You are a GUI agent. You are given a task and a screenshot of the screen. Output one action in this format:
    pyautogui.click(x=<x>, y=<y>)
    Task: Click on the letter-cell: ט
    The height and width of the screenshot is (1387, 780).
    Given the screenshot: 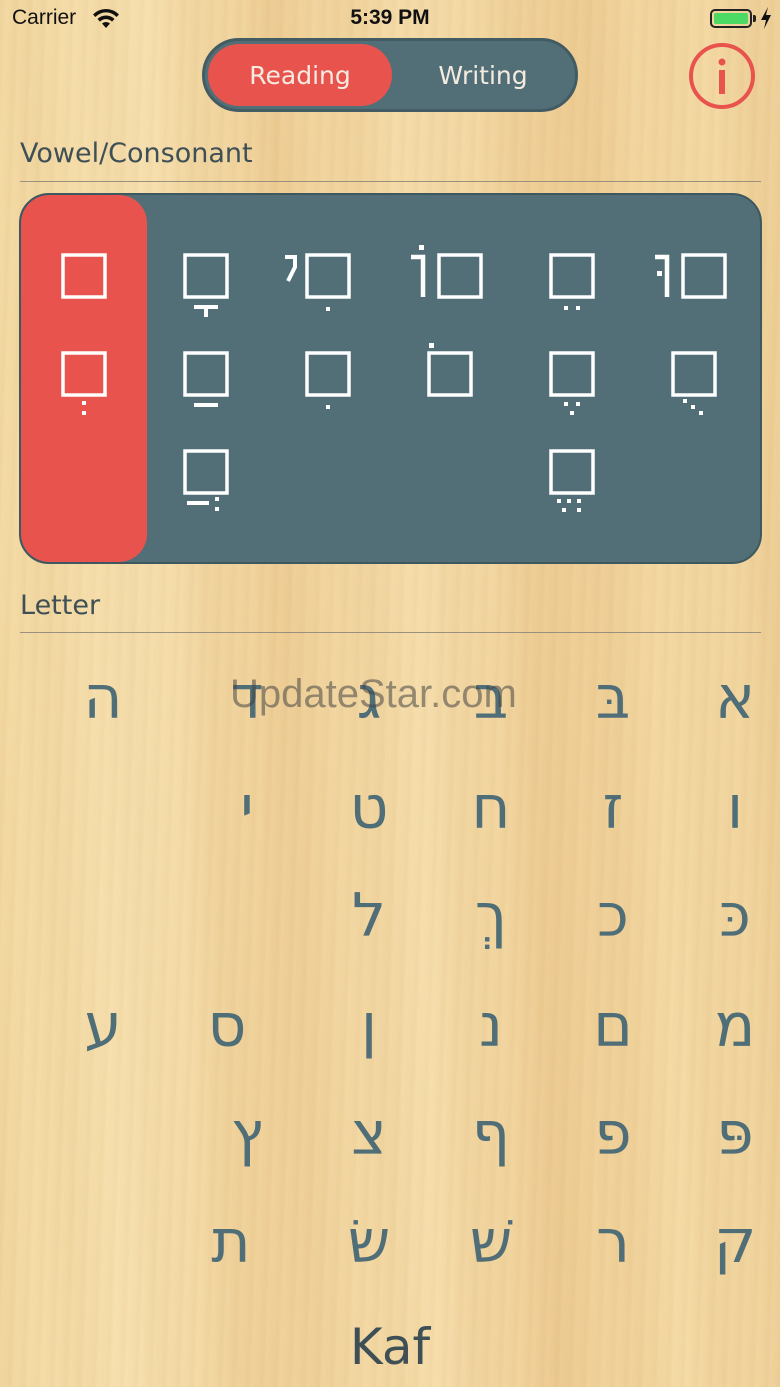 What is the action you would take?
    pyautogui.click(x=369, y=808)
    